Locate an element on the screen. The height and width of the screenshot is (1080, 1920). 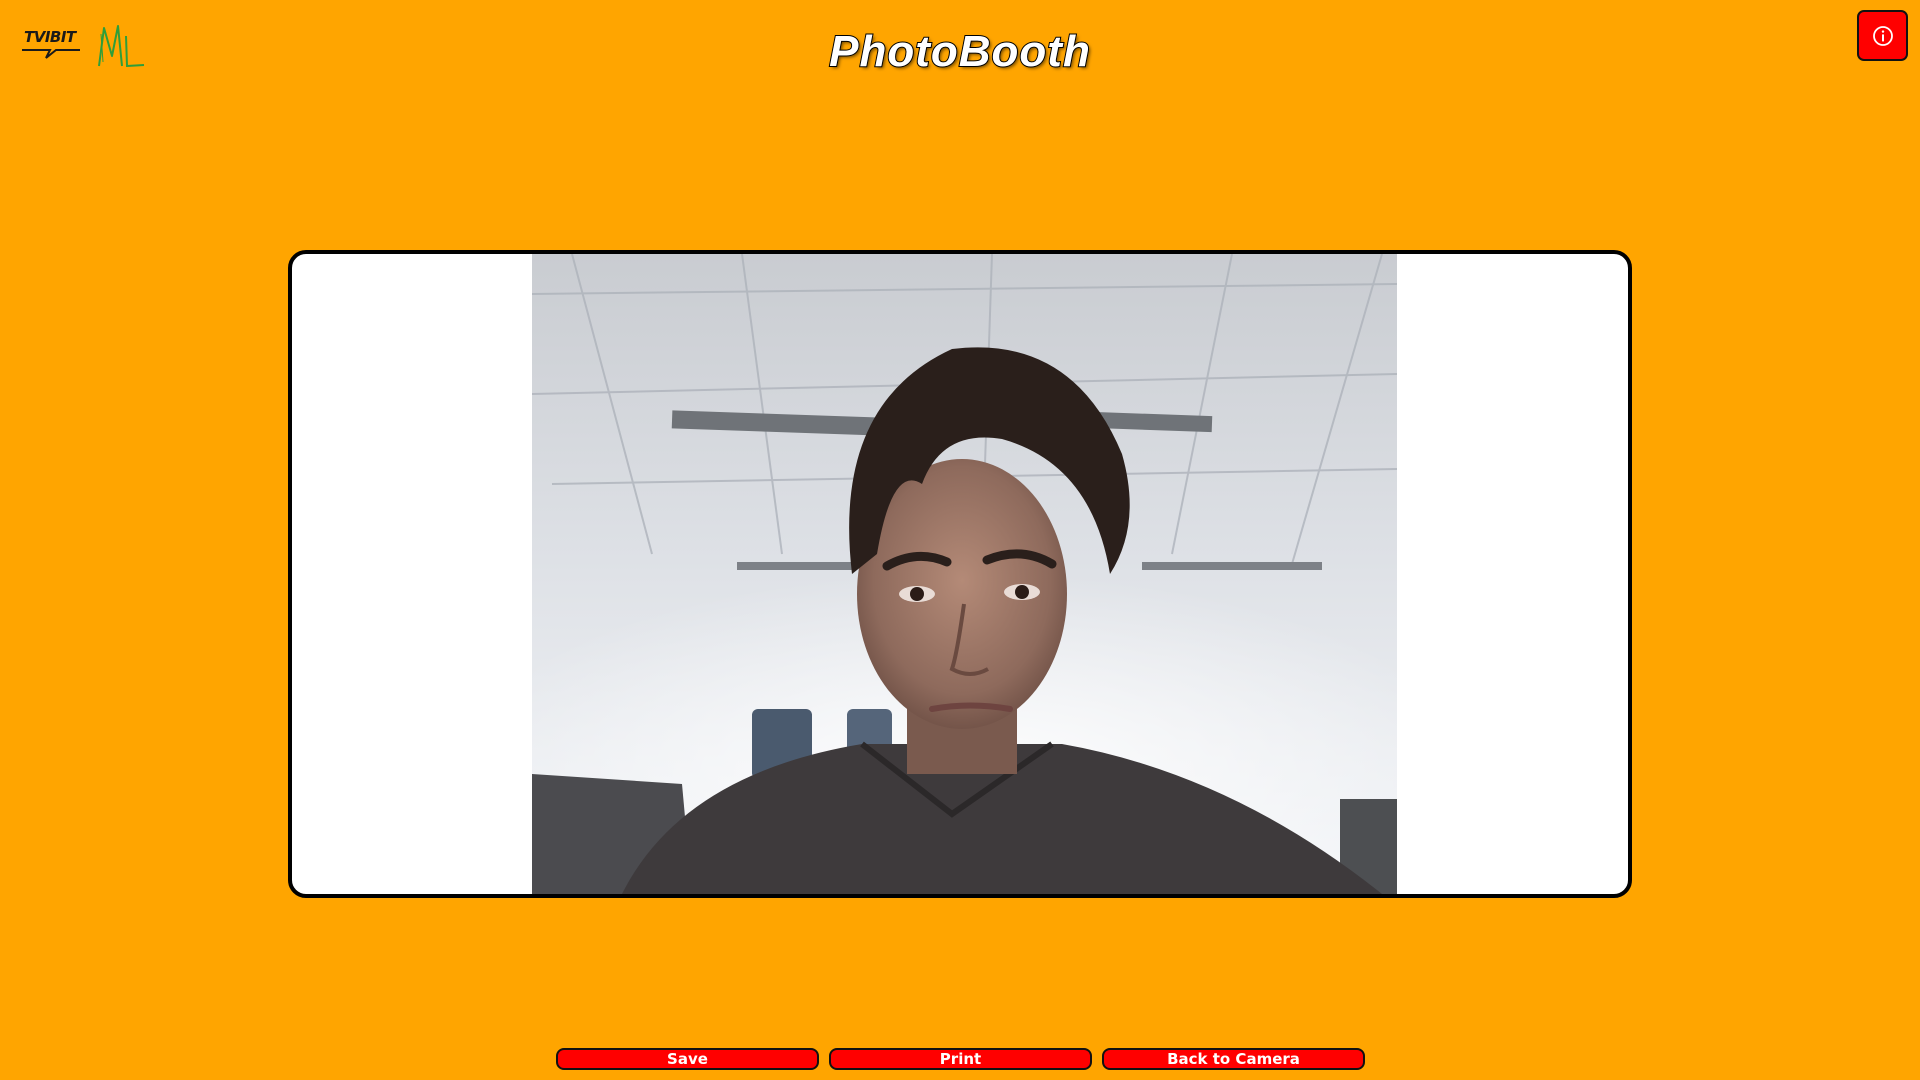
back-to-camera-button: Back to Camera is located at coordinates (1233, 1059).